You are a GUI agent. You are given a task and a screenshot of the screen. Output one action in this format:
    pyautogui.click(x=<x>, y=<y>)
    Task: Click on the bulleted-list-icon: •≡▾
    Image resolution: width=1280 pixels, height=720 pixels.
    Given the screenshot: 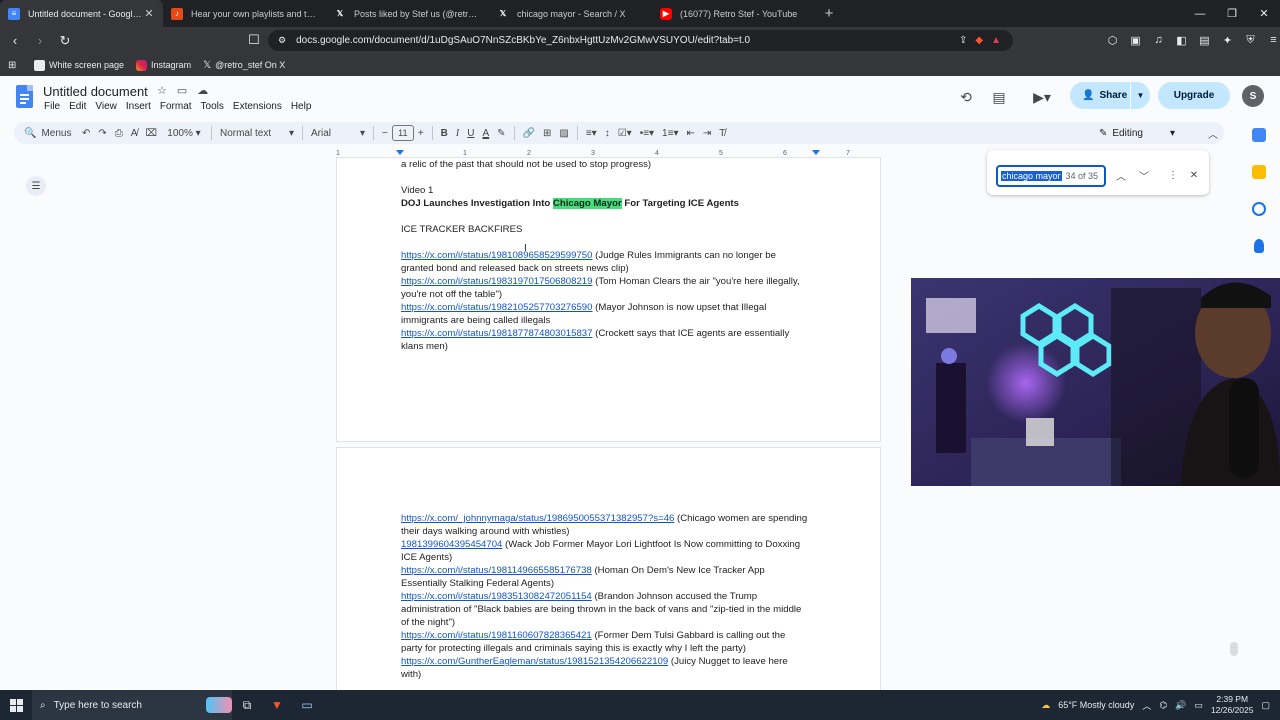 What is the action you would take?
    pyautogui.click(x=647, y=133)
    